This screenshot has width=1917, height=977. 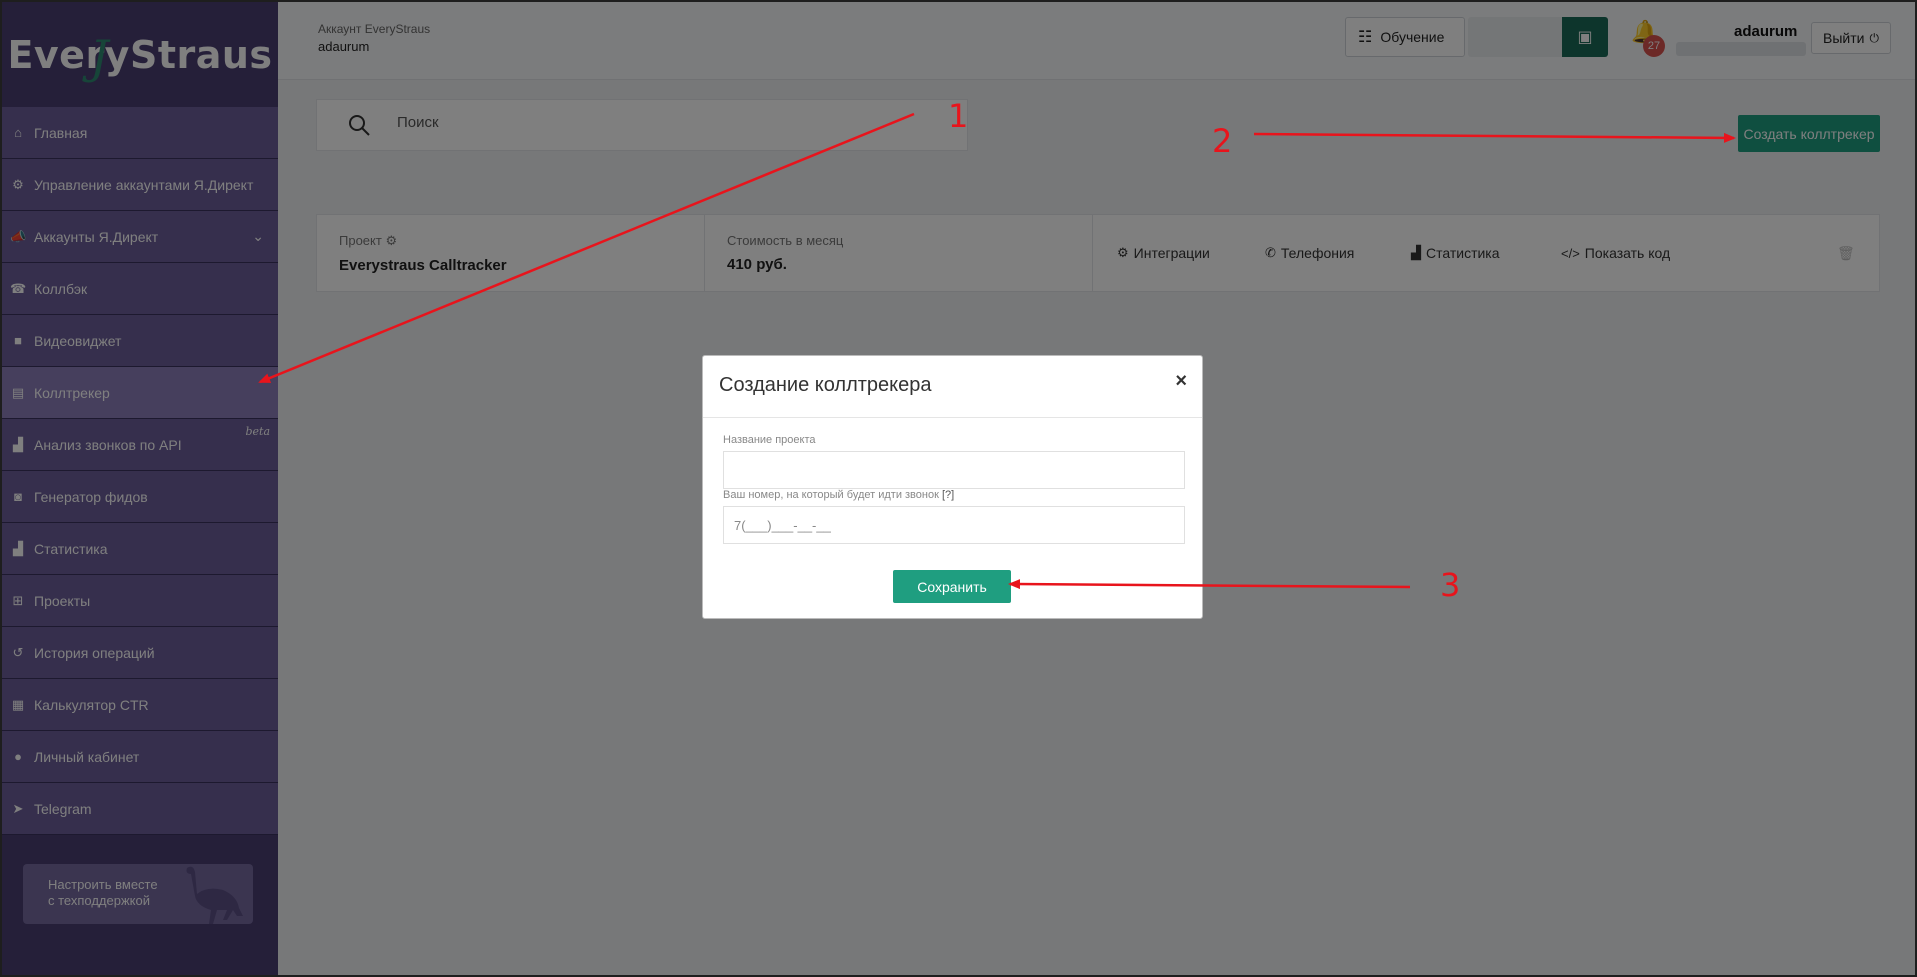 What do you see at coordinates (831, 495) in the screenshot?
I see `phone-label: Ваш номер, на который будет идти звонок` at bounding box center [831, 495].